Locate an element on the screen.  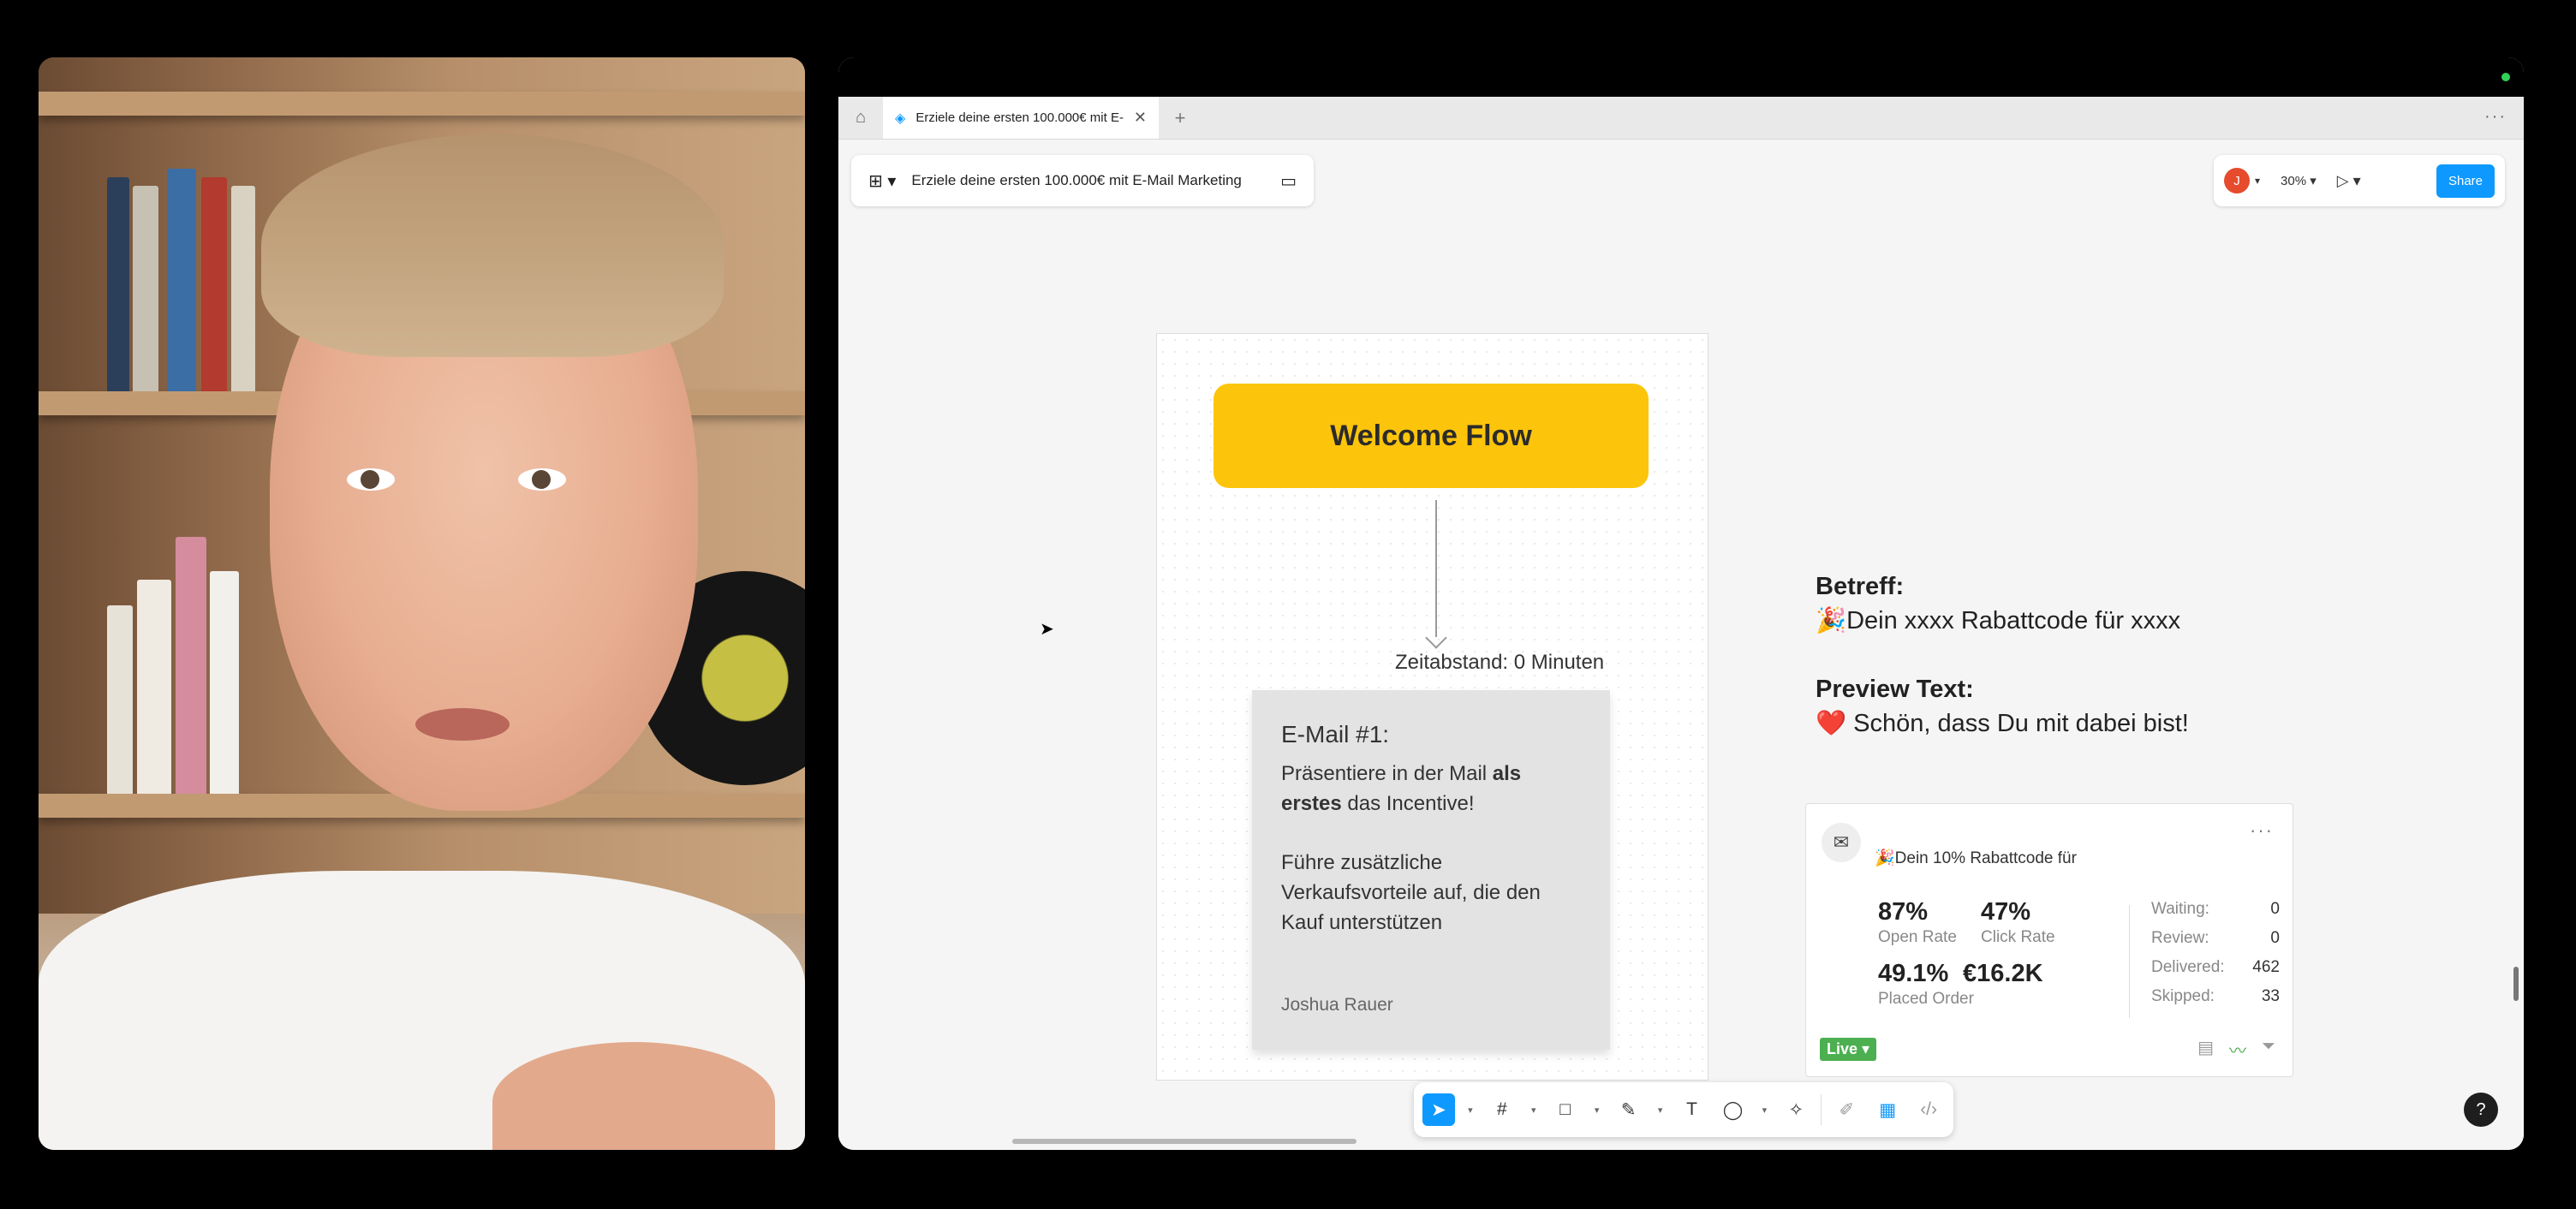
draw-mode-icon: ✐ is located at coordinates (1846, 1109).